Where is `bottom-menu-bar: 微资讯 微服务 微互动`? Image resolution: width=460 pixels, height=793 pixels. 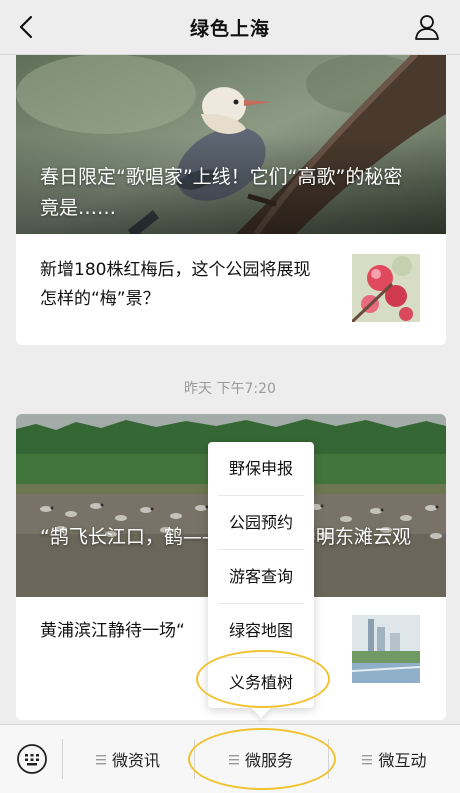 bottom-menu-bar: 微资讯 微服务 微互动 is located at coordinates (230, 758).